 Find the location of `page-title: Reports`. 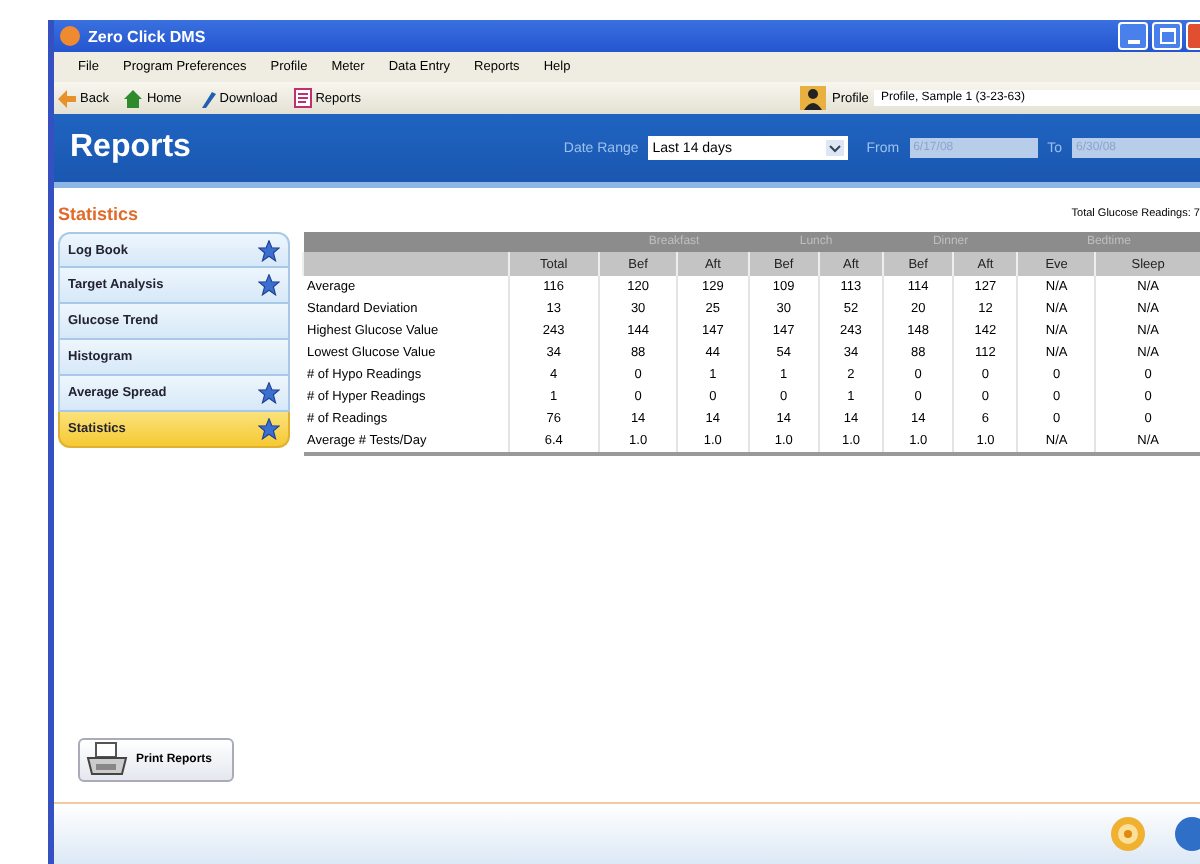

page-title: Reports is located at coordinates (130, 148).